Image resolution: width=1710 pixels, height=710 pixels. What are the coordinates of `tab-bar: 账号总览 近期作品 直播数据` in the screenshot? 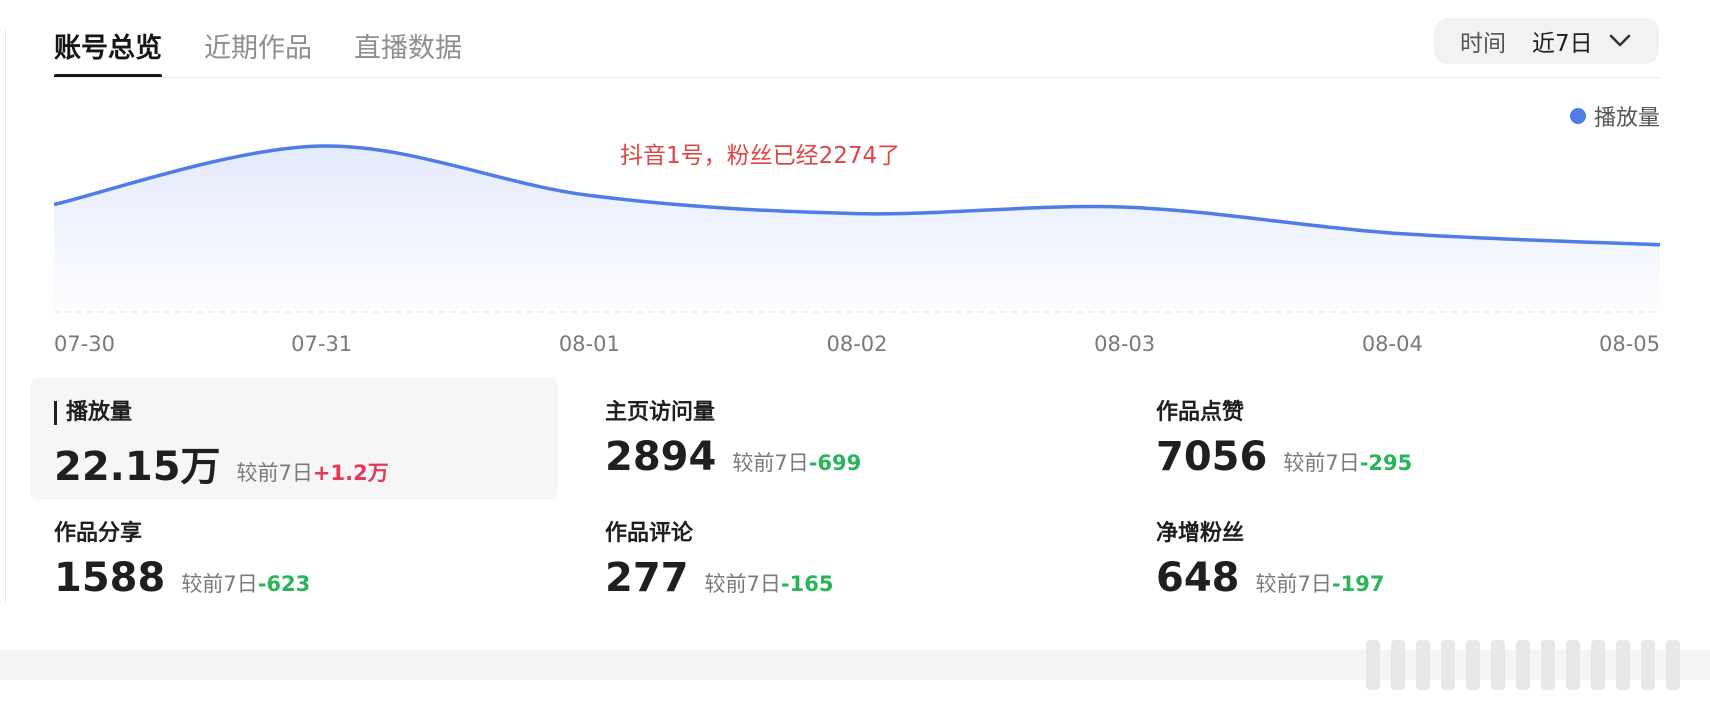 It's located at (279, 39).